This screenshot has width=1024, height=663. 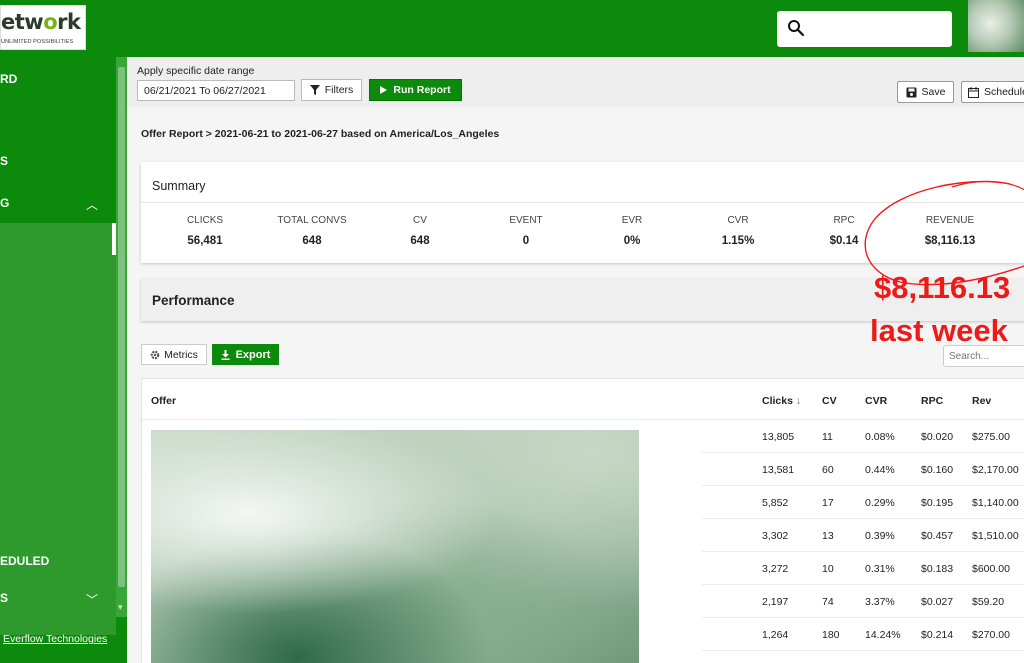 I want to click on sidebar-item-reporting: G, so click(x=4, y=203).